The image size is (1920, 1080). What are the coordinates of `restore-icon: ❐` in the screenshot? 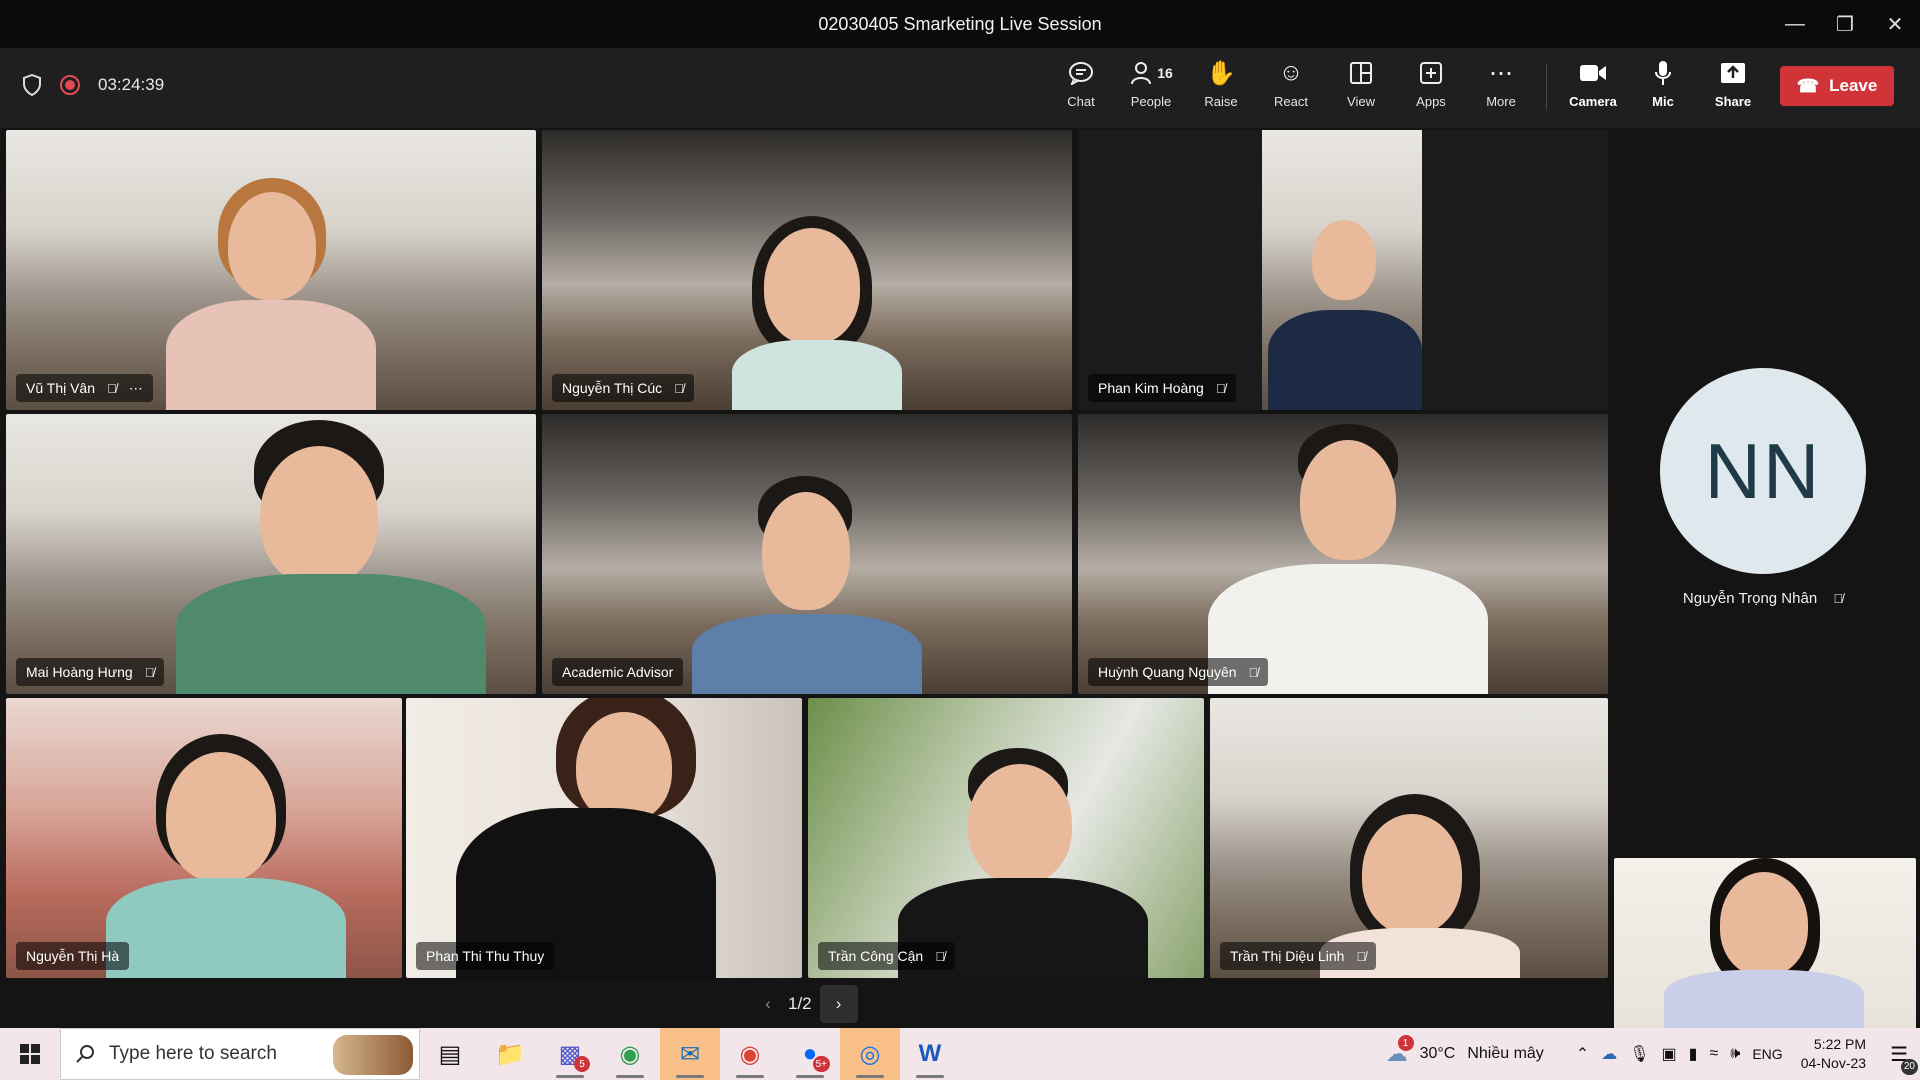 It's located at (1845, 24).